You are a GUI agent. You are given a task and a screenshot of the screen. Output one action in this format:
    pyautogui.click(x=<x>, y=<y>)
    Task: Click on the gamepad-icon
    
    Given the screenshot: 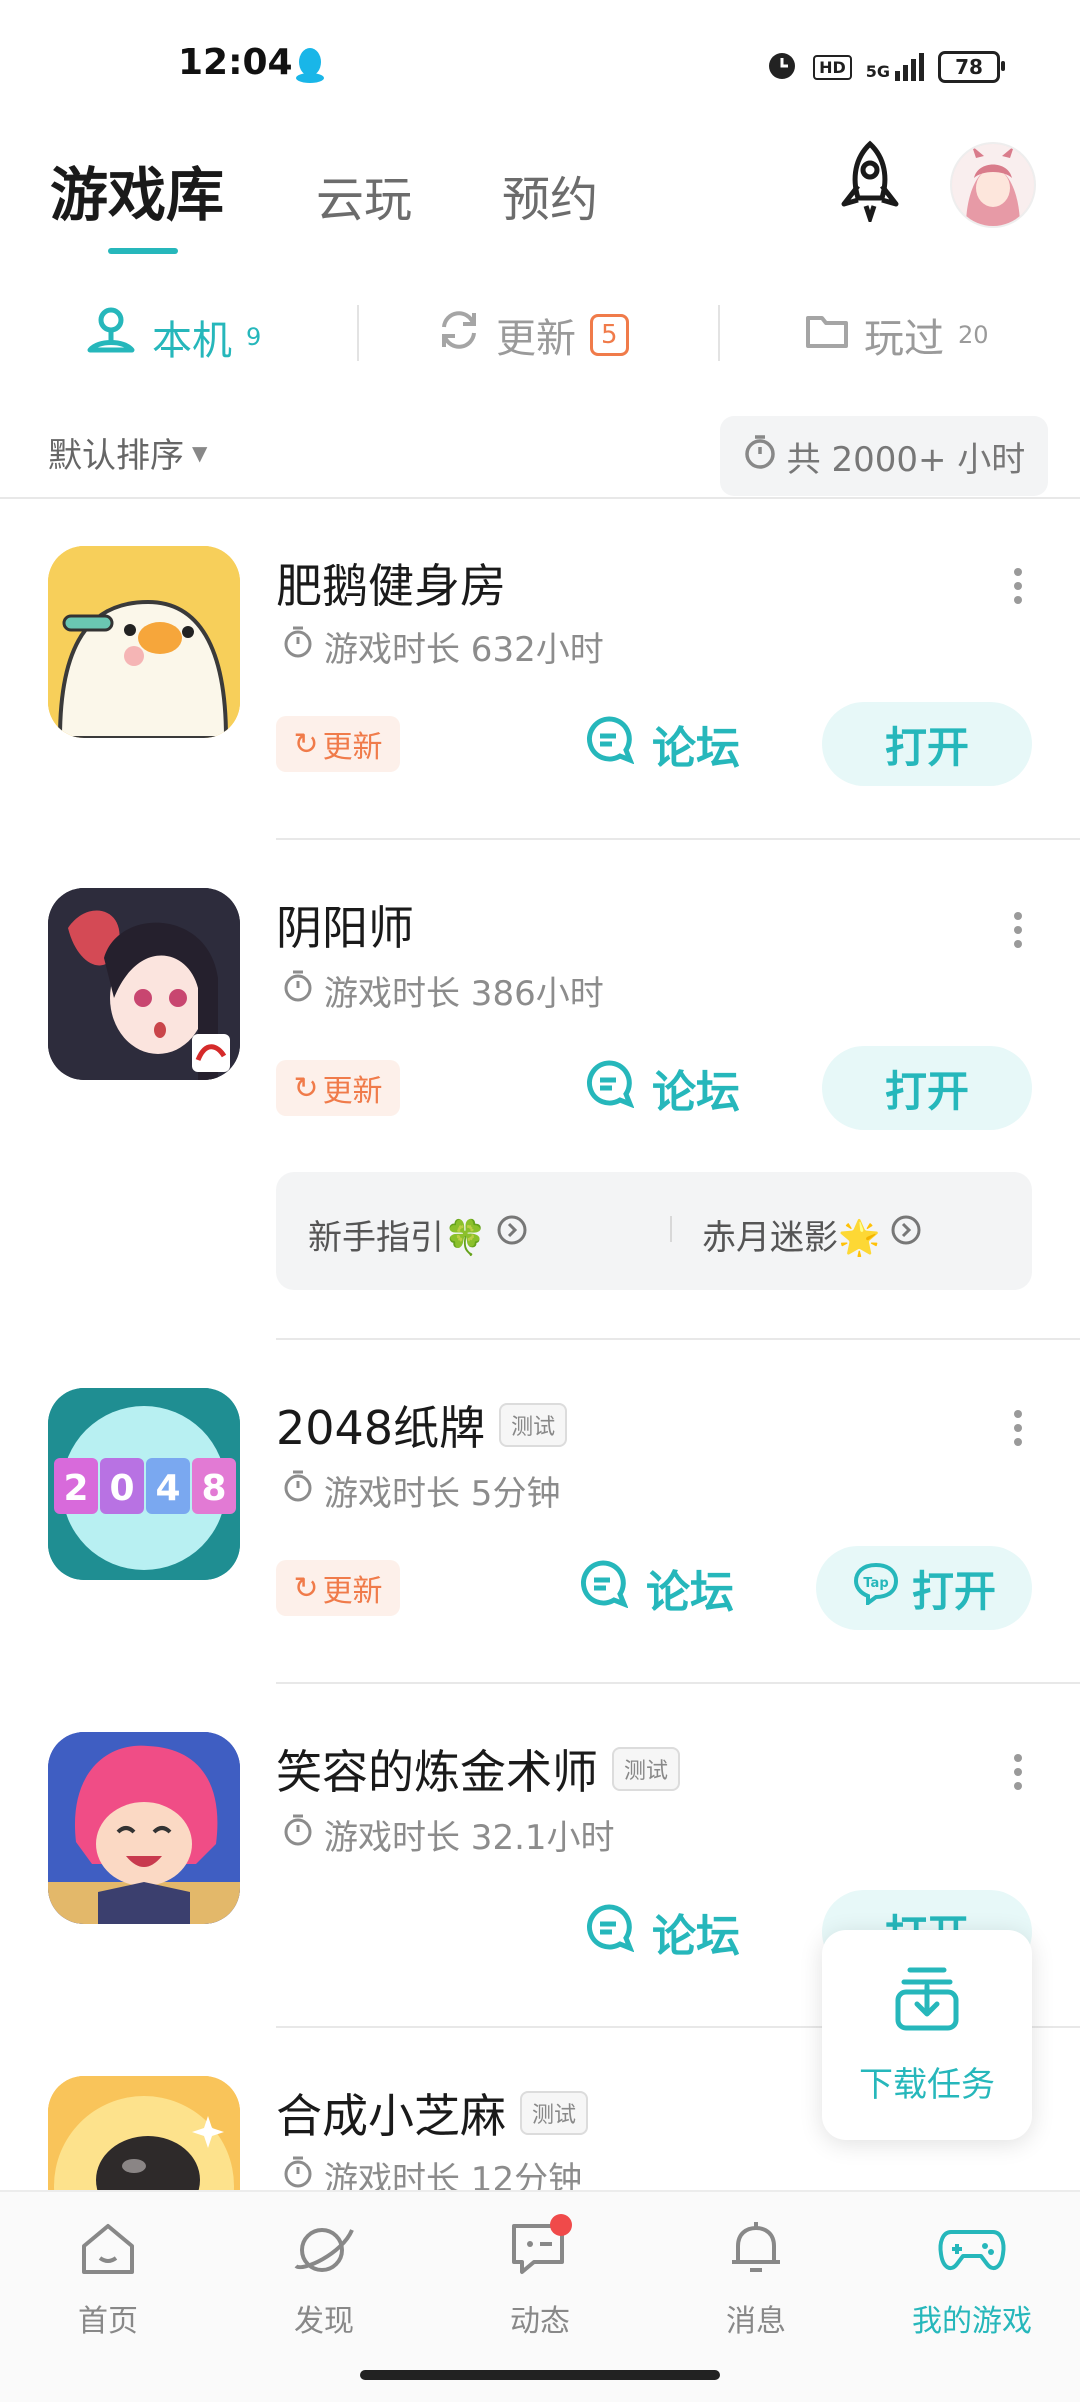 What is the action you would take?
    pyautogui.click(x=972, y=2252)
    